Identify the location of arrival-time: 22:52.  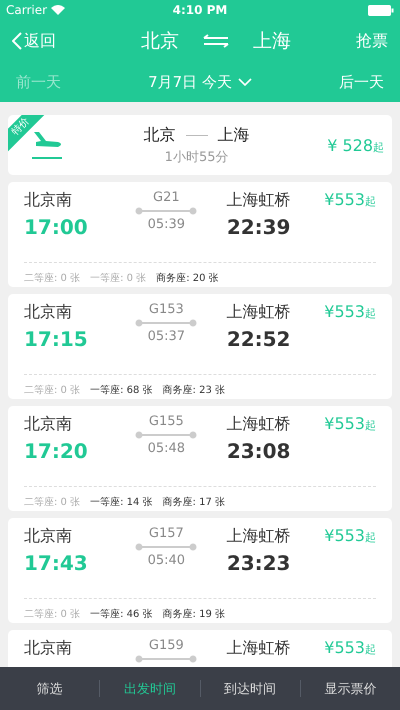
(258, 339).